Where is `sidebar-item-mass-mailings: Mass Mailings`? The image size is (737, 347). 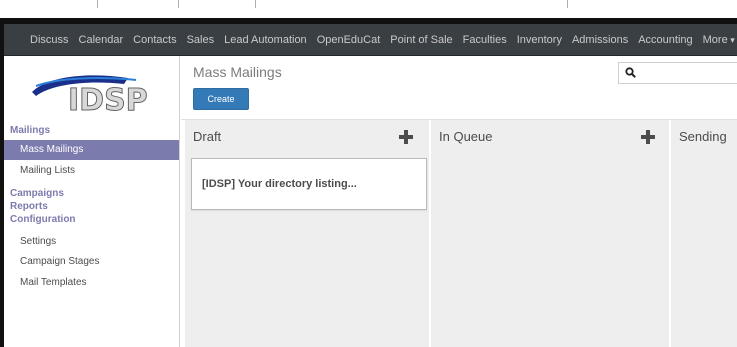
sidebar-item-mass-mailings: Mass Mailings is located at coordinates (91, 150).